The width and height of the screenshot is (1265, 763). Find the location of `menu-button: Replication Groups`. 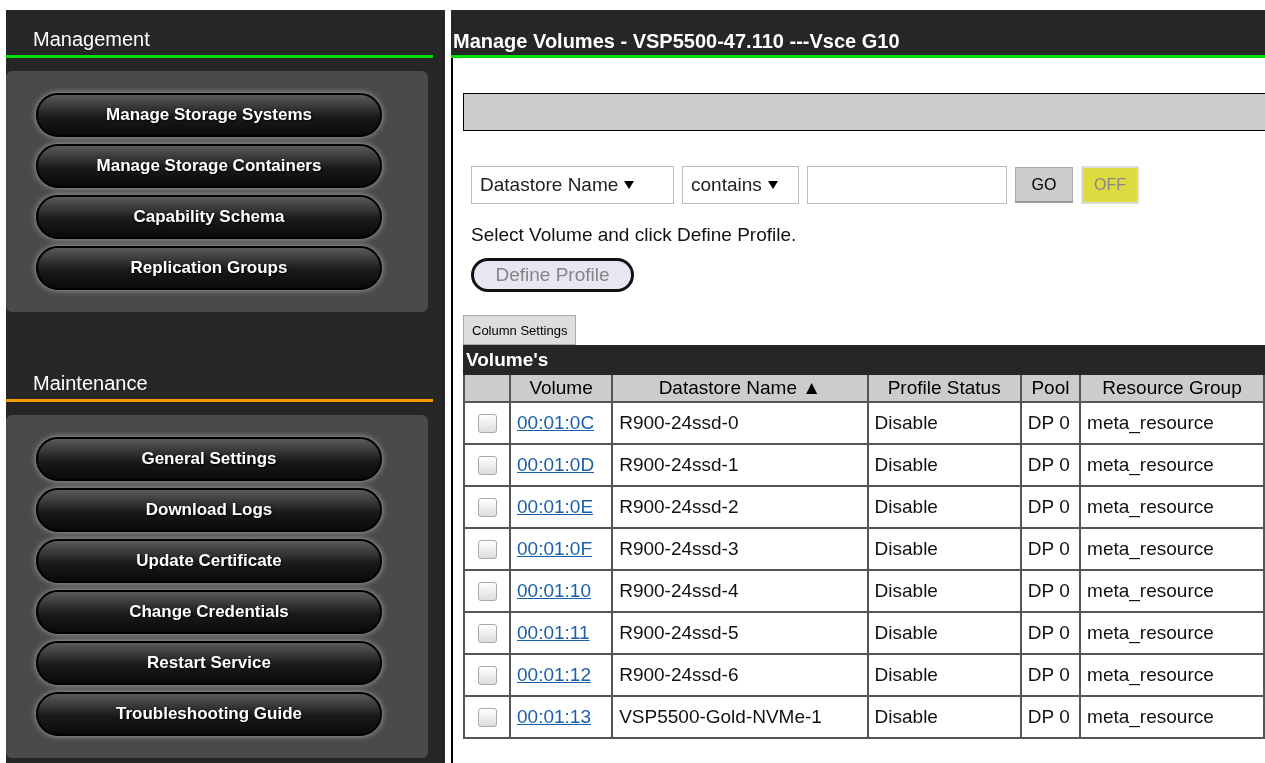

menu-button: Replication Groups is located at coordinates (209, 268).